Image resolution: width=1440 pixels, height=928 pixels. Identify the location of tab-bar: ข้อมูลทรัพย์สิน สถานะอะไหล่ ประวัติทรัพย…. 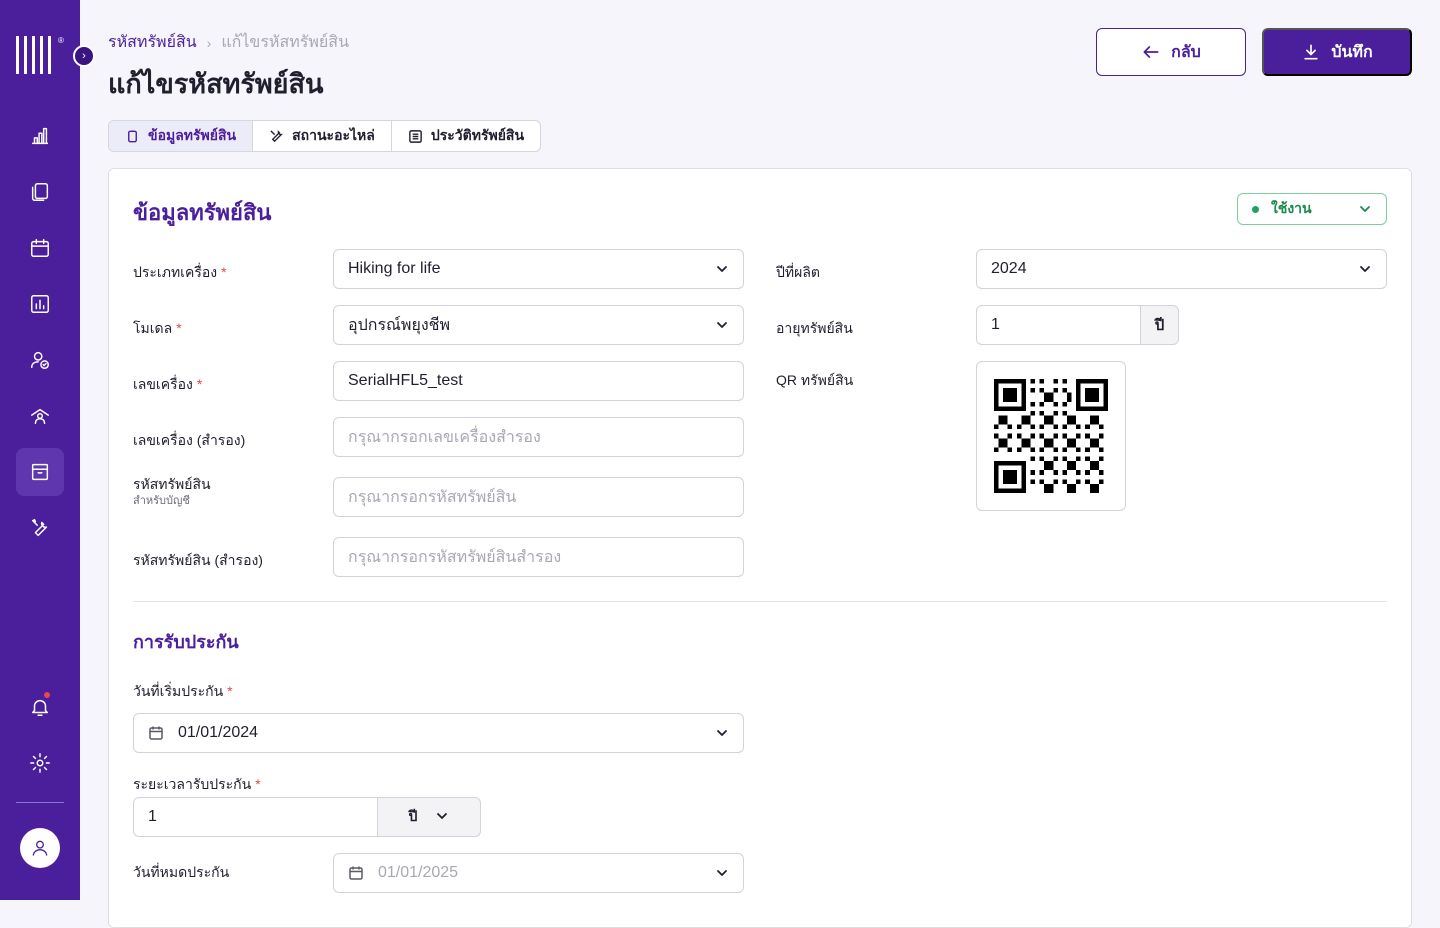
(325, 136).